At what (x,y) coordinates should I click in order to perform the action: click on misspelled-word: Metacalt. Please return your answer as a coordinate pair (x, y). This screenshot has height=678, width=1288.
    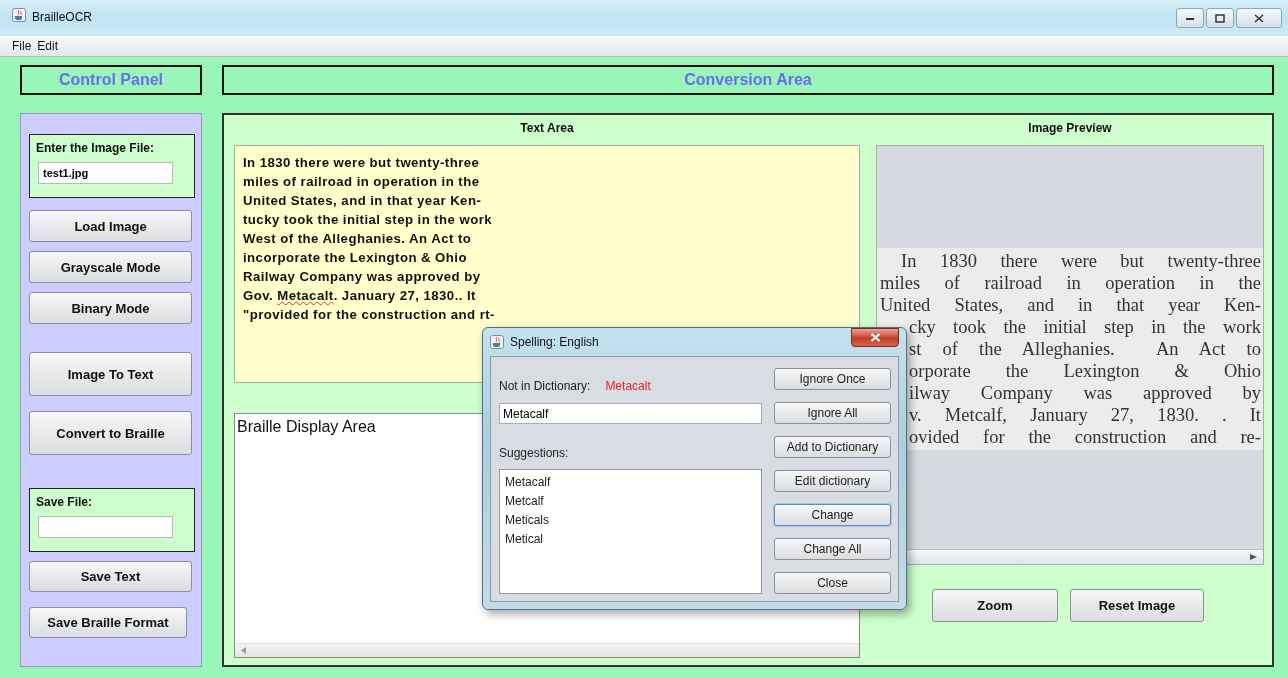
    Looking at the image, I should click on (628, 386).